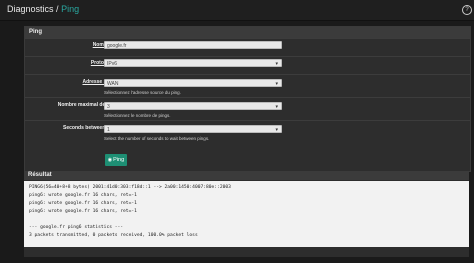 The height and width of the screenshot is (263, 474). Describe the element at coordinates (108, 130) in the screenshot. I see `seconds-value: 1` at that location.